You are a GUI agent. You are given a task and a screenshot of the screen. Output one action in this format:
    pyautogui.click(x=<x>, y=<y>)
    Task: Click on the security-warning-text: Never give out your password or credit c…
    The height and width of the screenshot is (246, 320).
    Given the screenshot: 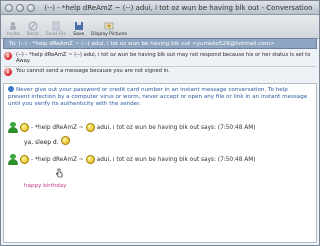 What is the action you would take?
    pyautogui.click(x=158, y=97)
    